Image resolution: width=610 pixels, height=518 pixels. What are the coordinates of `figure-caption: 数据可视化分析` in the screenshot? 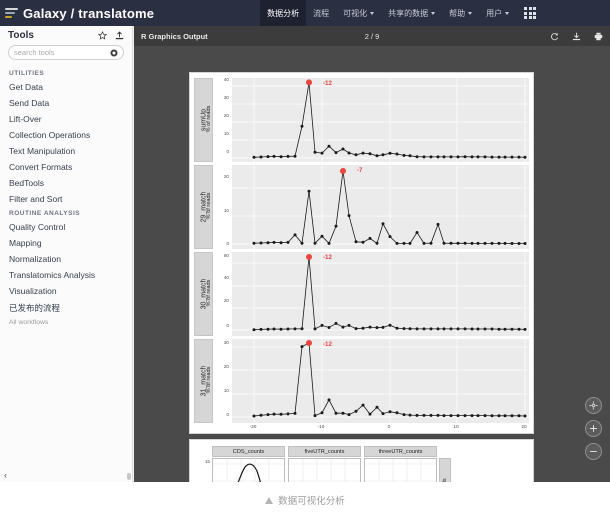 It's located at (305, 500).